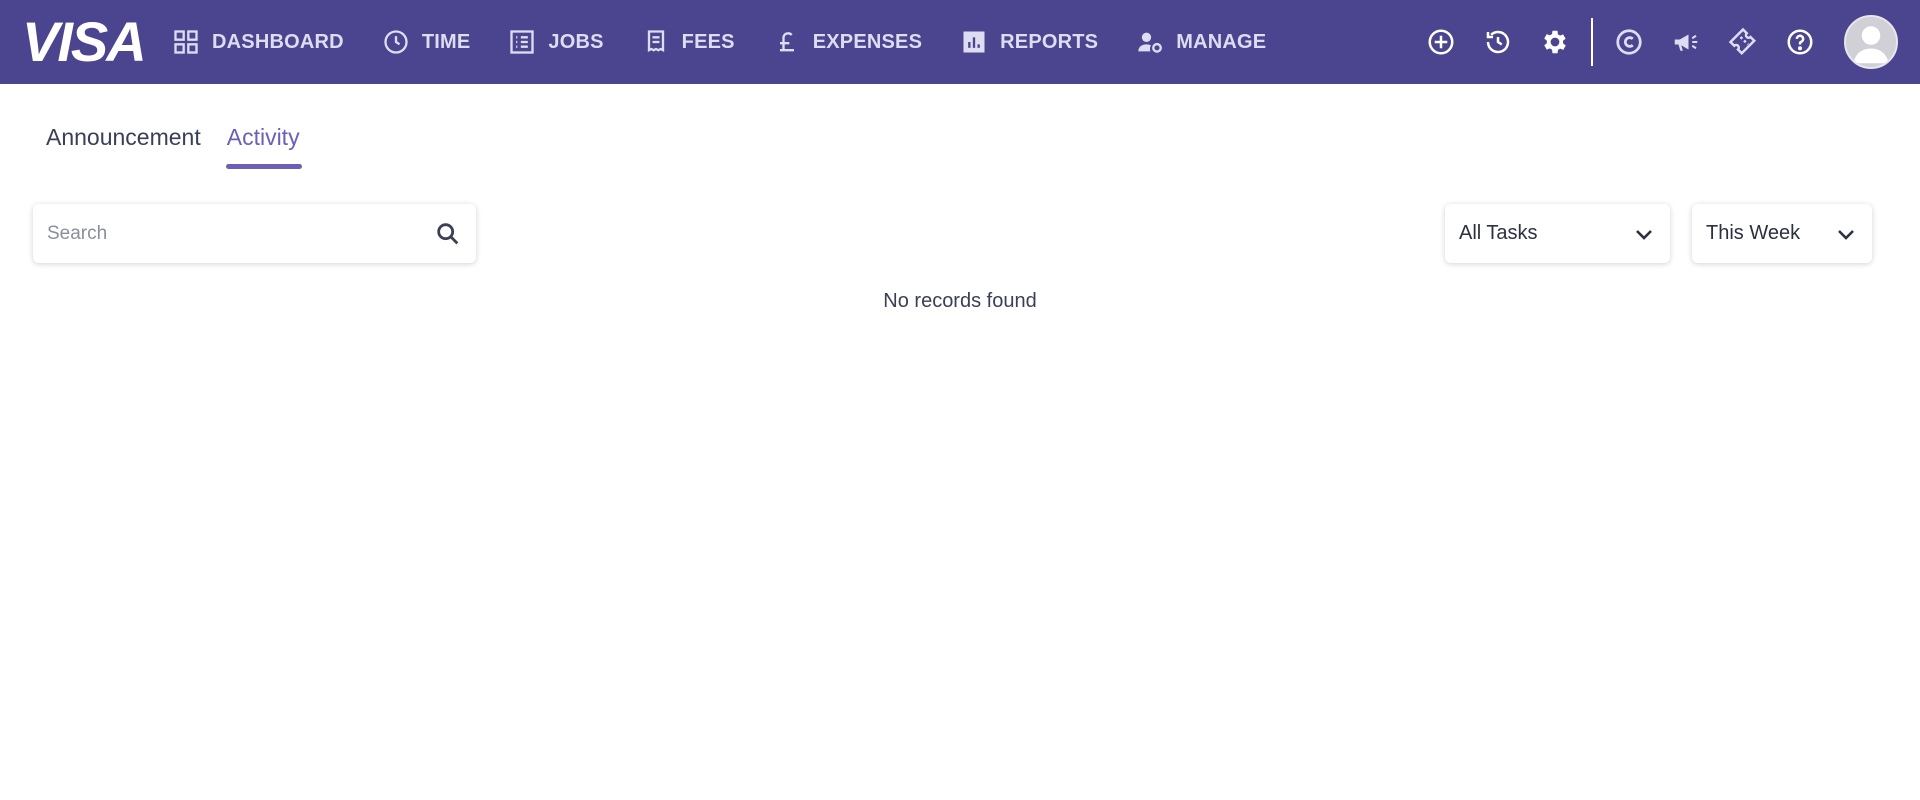 The height and width of the screenshot is (800, 1920). Describe the element at coordinates (867, 41) in the screenshot. I see `nav-expenses-label: EXPENSES` at that location.